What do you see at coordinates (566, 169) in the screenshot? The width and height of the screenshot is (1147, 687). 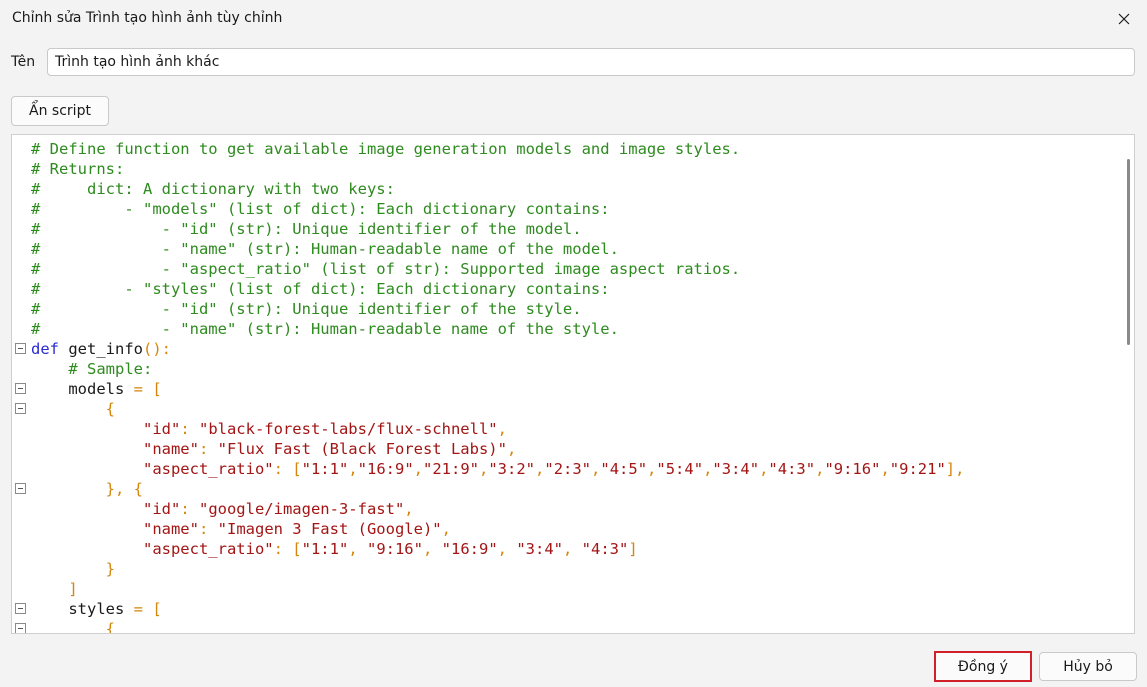 I see `code-line: # Returns:` at bounding box center [566, 169].